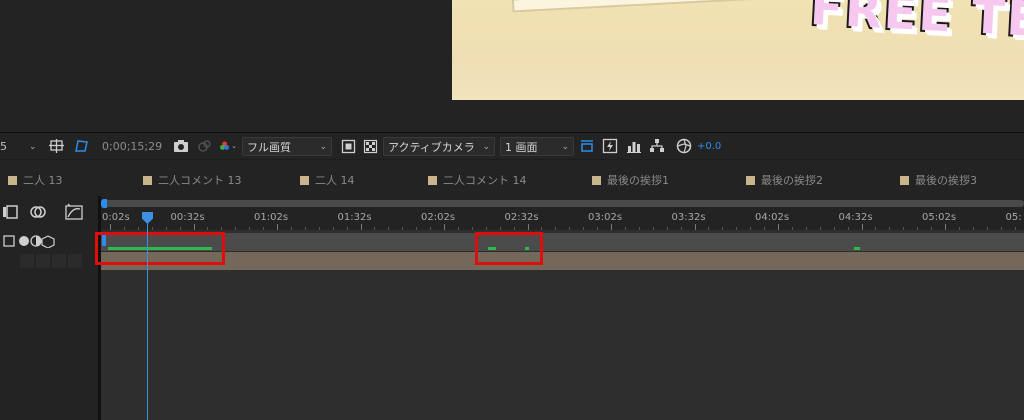  I want to click on layer-label-text: 二人 13, so click(43, 180).